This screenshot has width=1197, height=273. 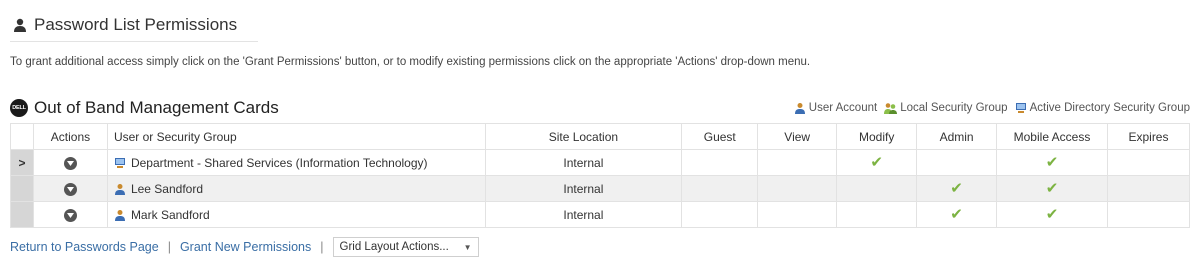 What do you see at coordinates (20, 25) in the screenshot?
I see `users-icon` at bounding box center [20, 25].